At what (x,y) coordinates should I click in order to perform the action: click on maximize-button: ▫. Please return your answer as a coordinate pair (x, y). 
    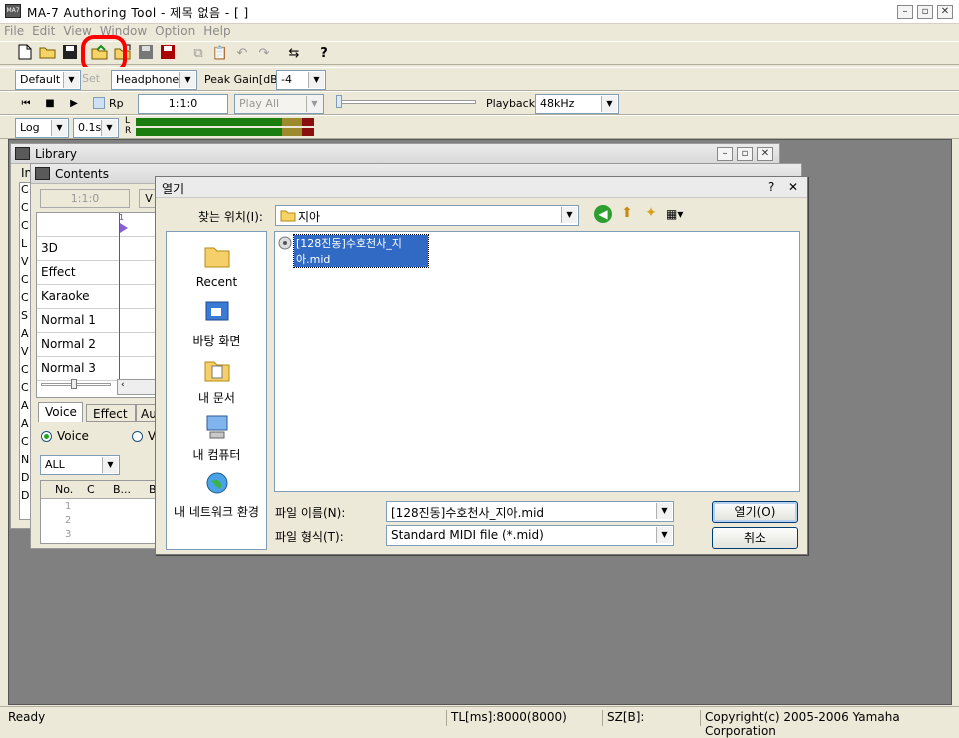
    Looking at the image, I should click on (925, 12).